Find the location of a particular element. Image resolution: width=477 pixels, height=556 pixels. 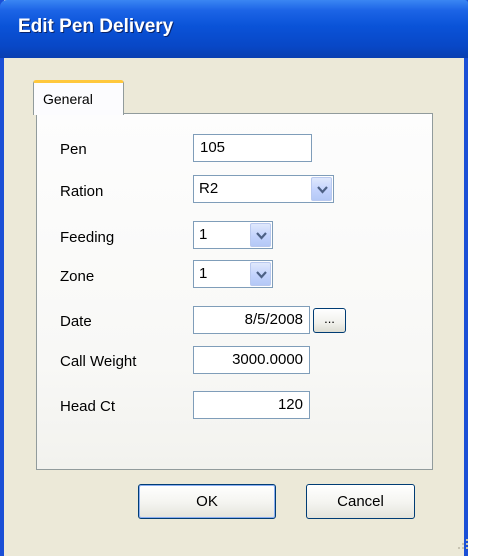

ration-select: R2 is located at coordinates (263, 189).